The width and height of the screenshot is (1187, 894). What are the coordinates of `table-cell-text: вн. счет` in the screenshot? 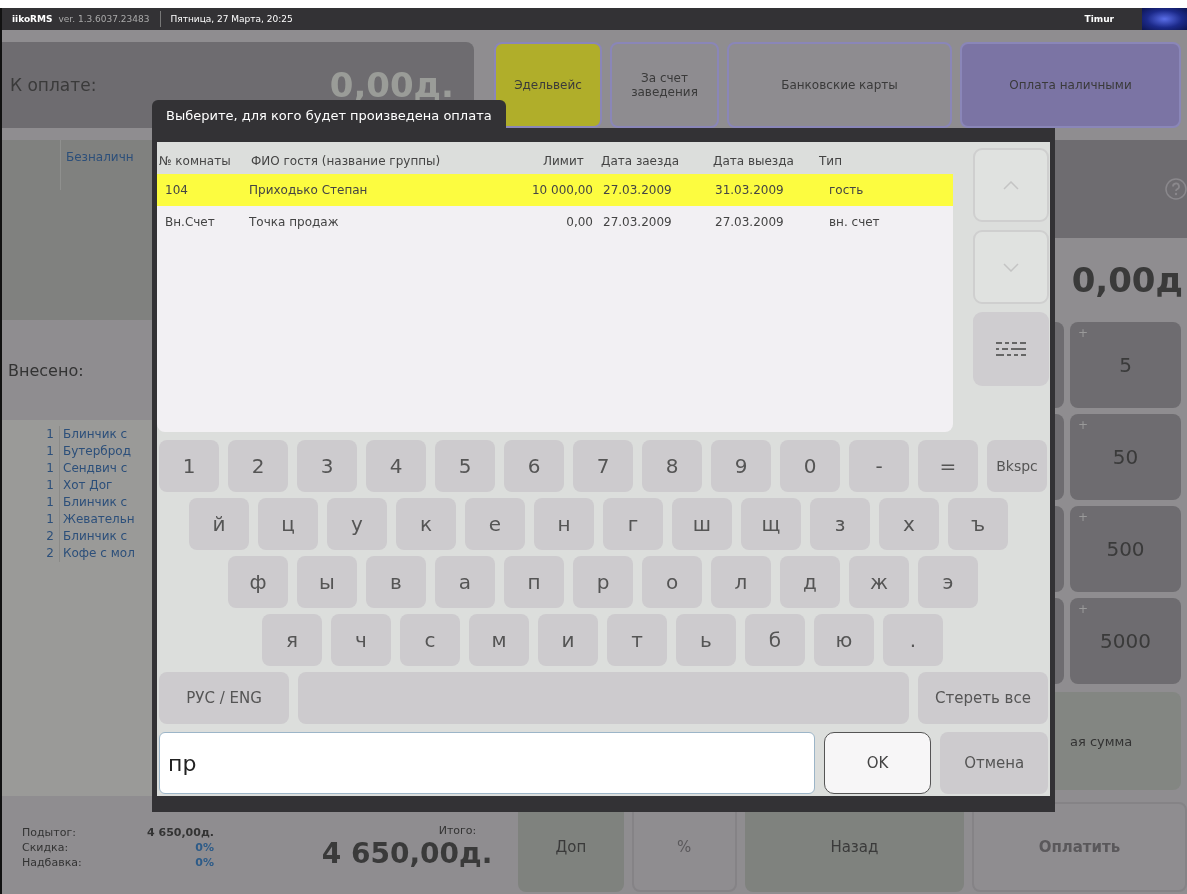 It's located at (854, 222).